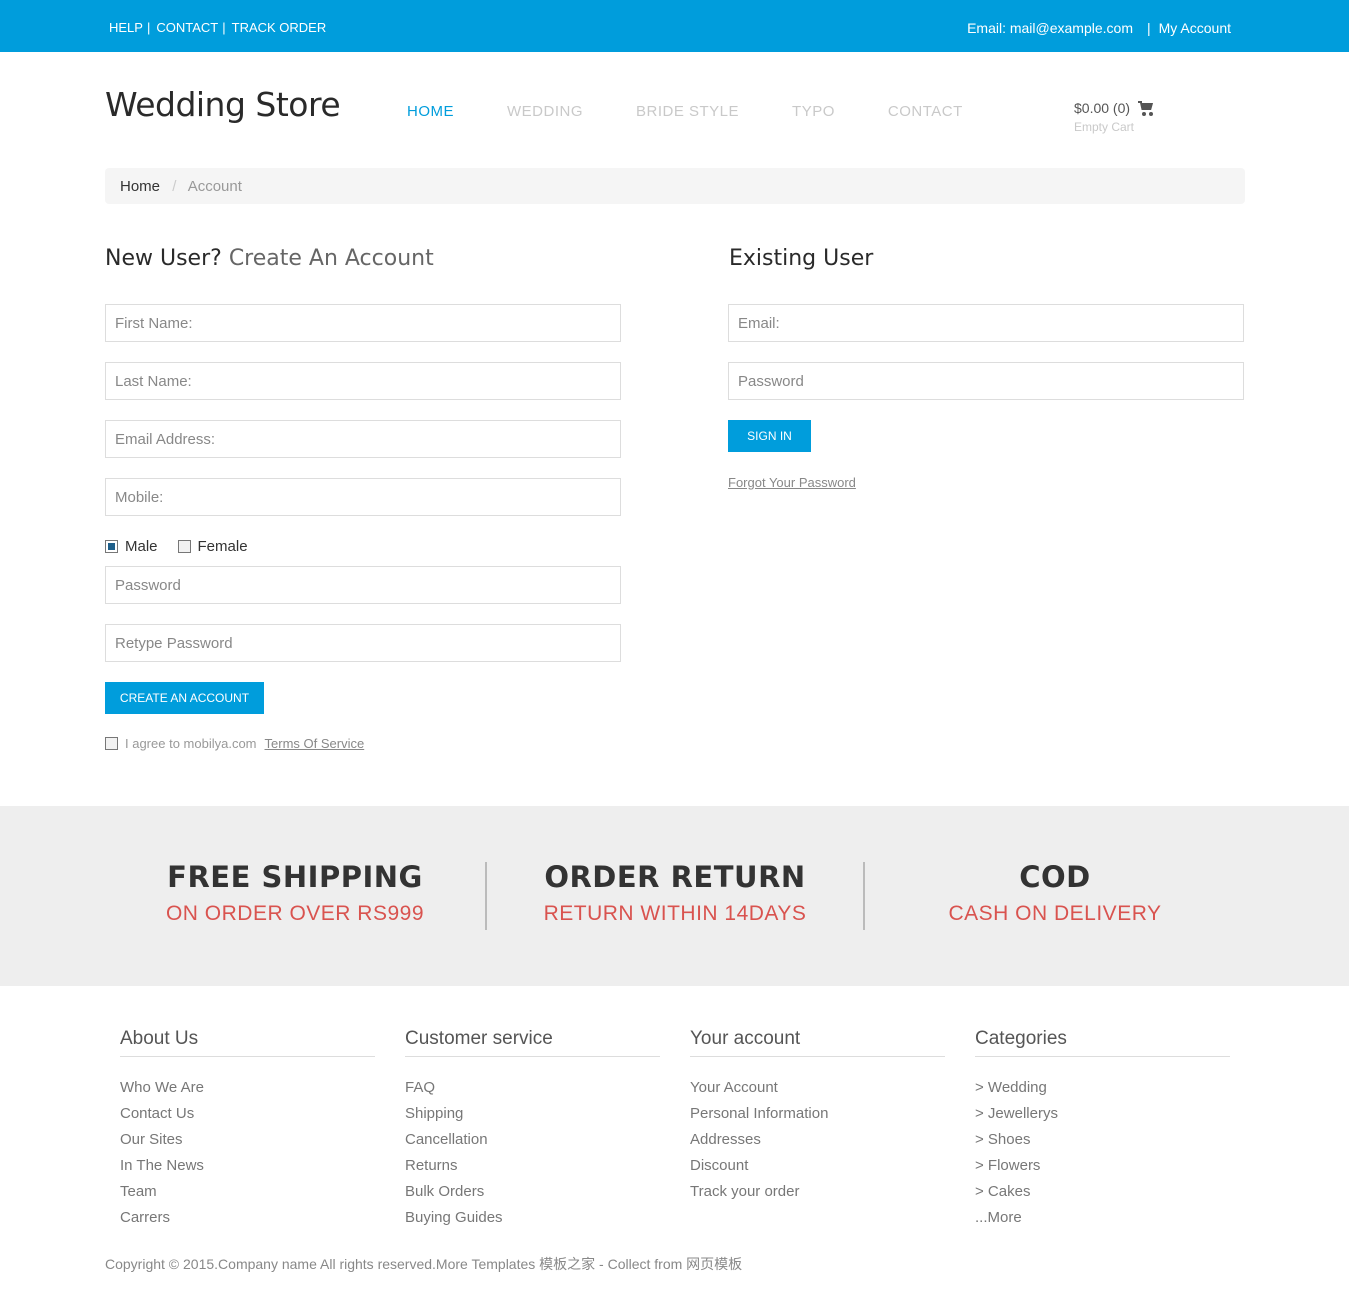  I want to click on feature-title: FREE SHIPPING, so click(295, 877).